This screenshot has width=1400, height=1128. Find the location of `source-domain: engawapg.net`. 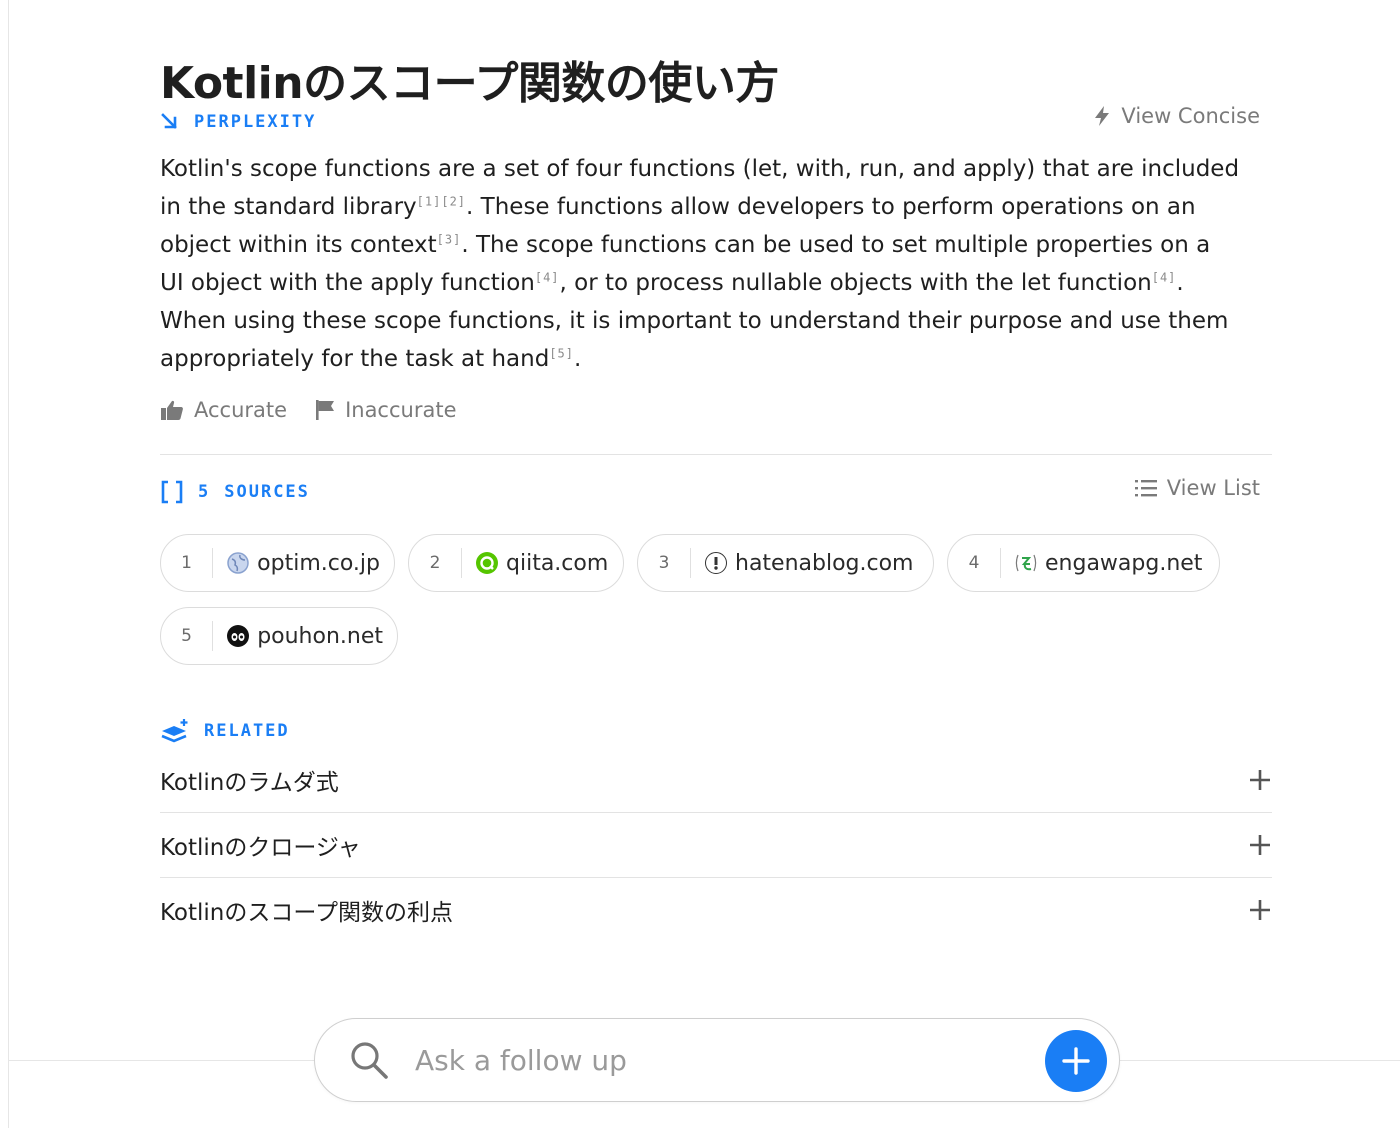

source-domain: engawapg.net is located at coordinates (1124, 563).